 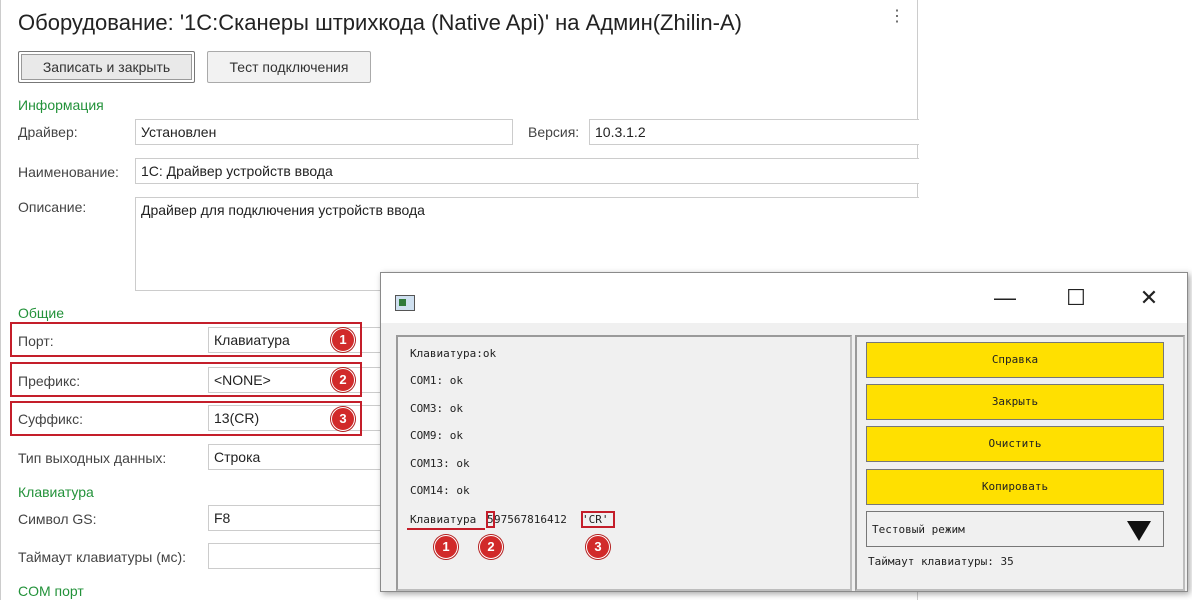 I want to click on gs-symbol-label: Символ GS:, so click(x=57, y=519).